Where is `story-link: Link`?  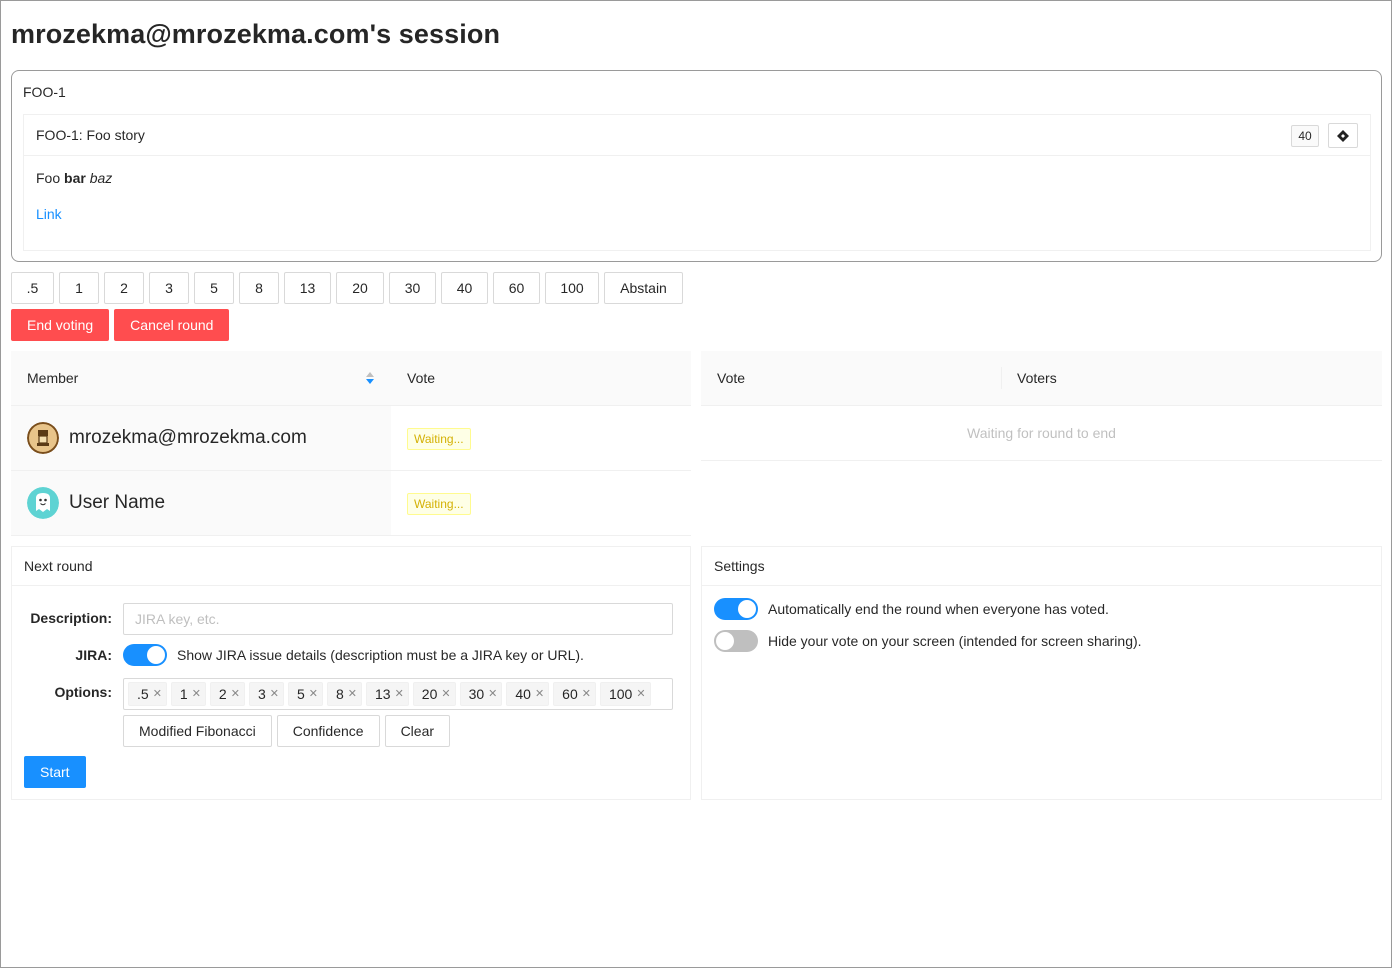
story-link: Link is located at coordinates (49, 214).